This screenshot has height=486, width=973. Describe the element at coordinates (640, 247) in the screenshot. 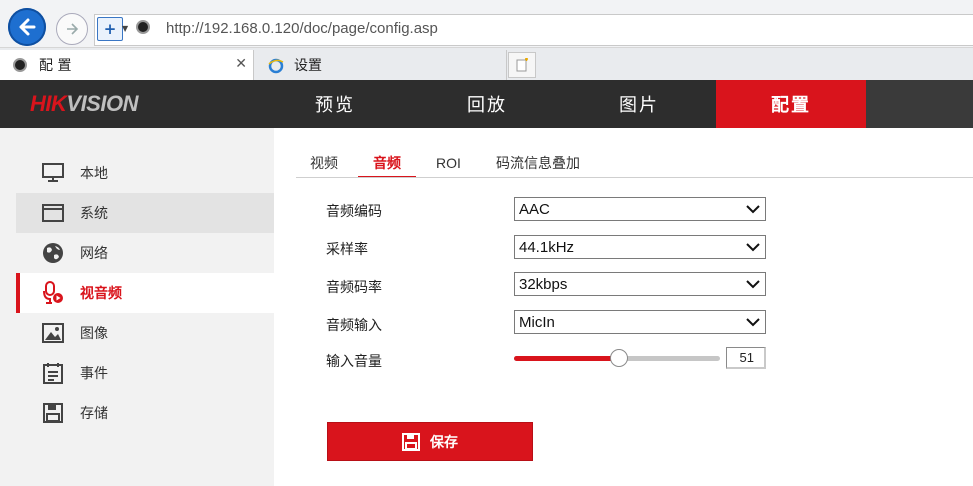

I see `sample-rate-select: 44.1kHz` at that location.